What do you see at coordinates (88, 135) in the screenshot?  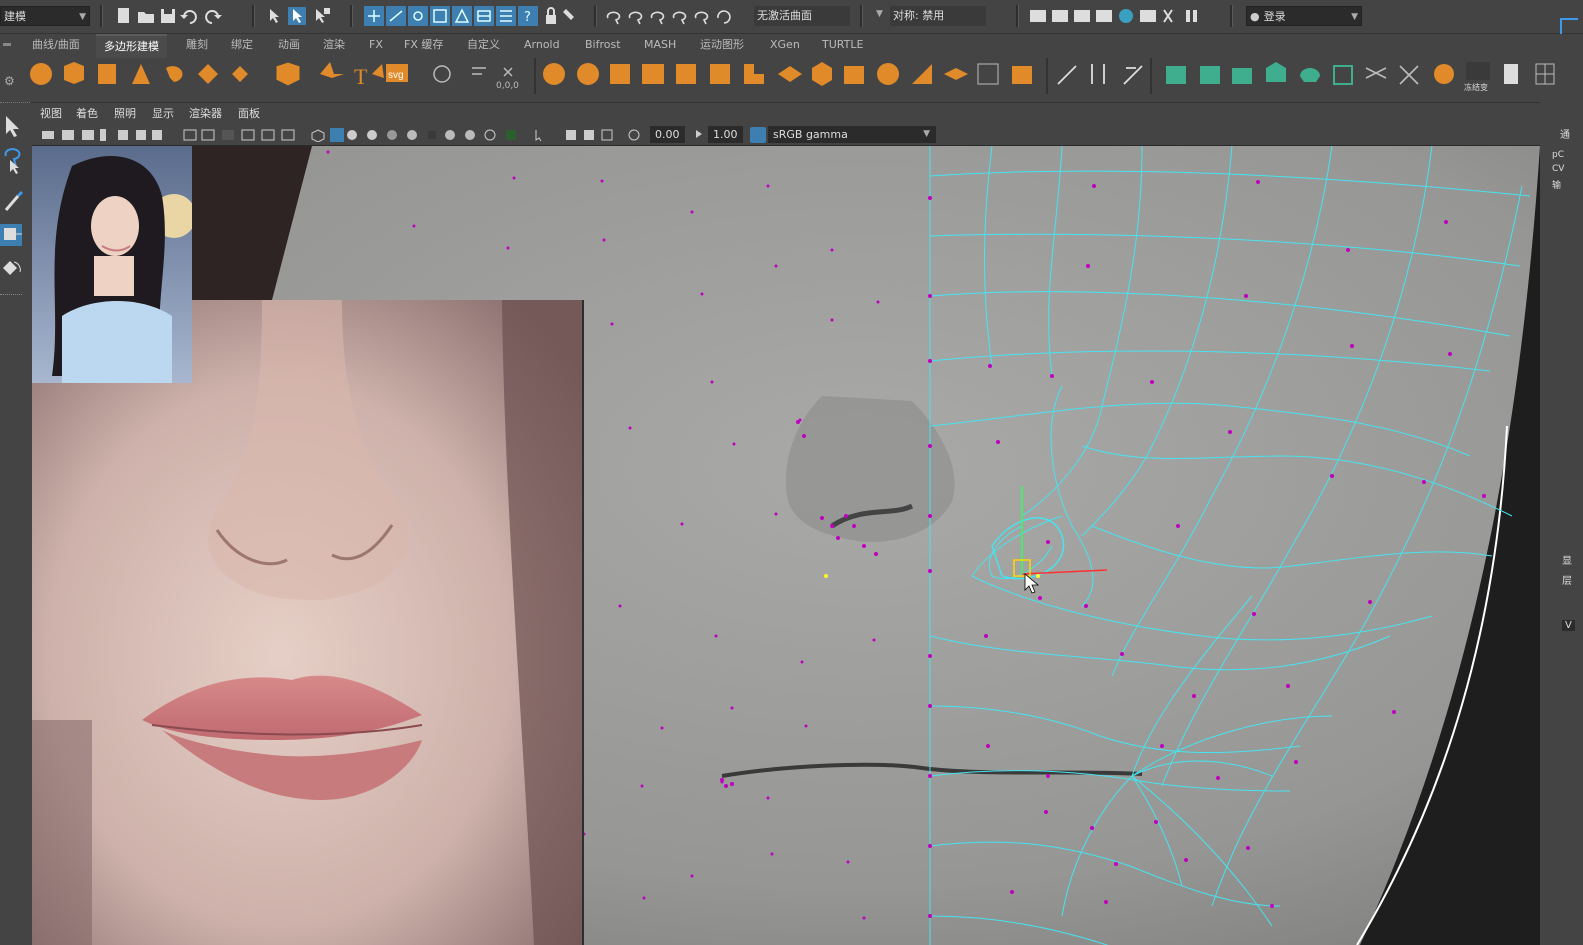 I see `bookmark-icon` at bounding box center [88, 135].